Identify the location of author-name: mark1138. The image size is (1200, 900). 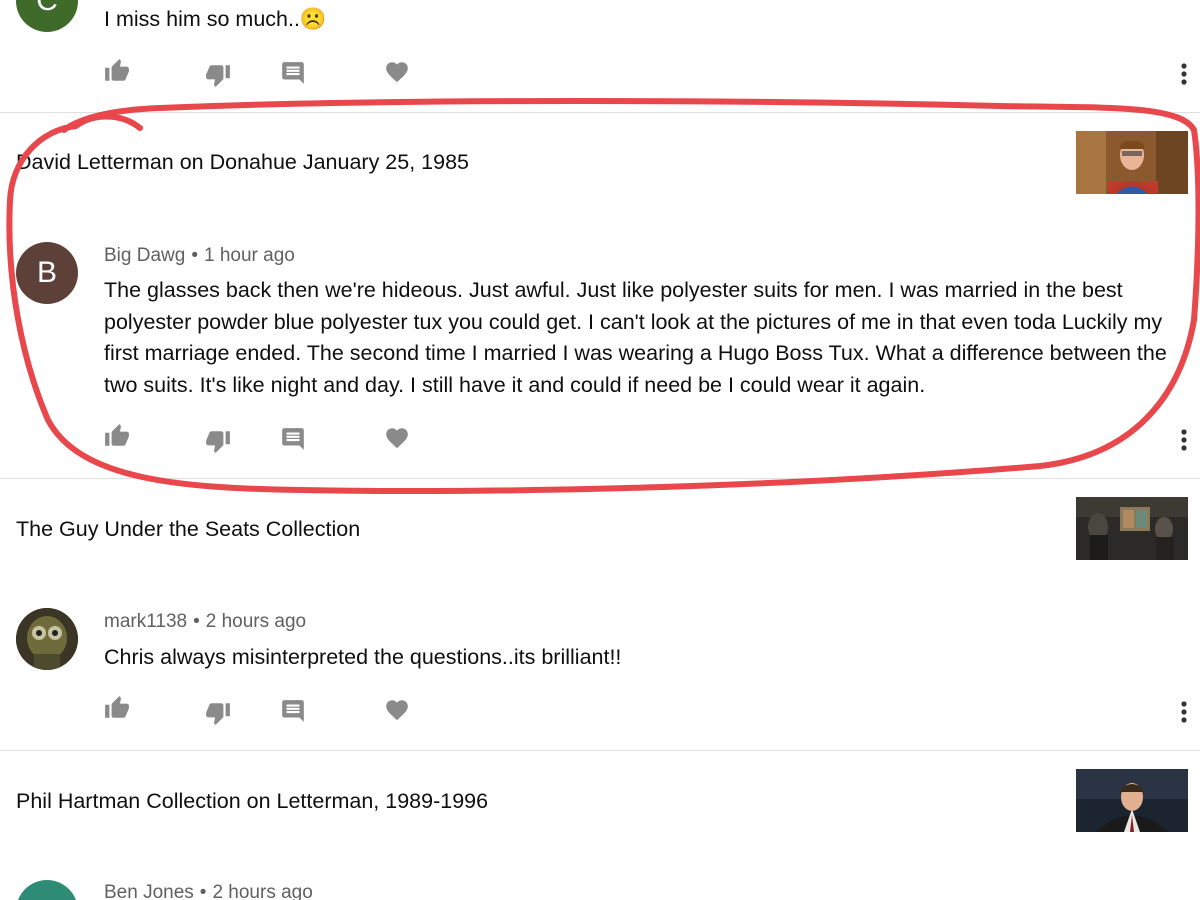
(145, 621).